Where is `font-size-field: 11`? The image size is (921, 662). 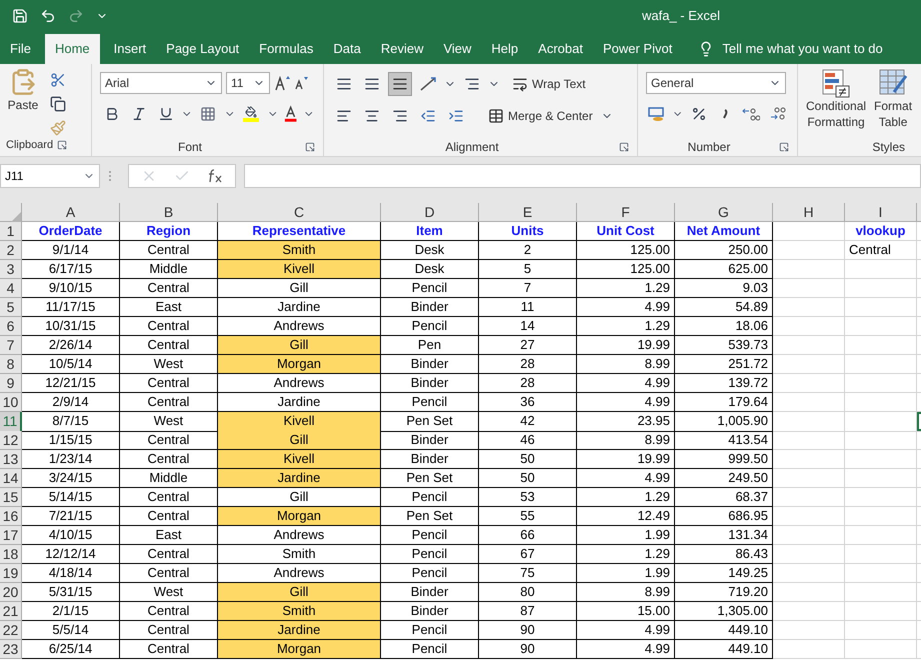 font-size-field: 11 is located at coordinates (248, 83).